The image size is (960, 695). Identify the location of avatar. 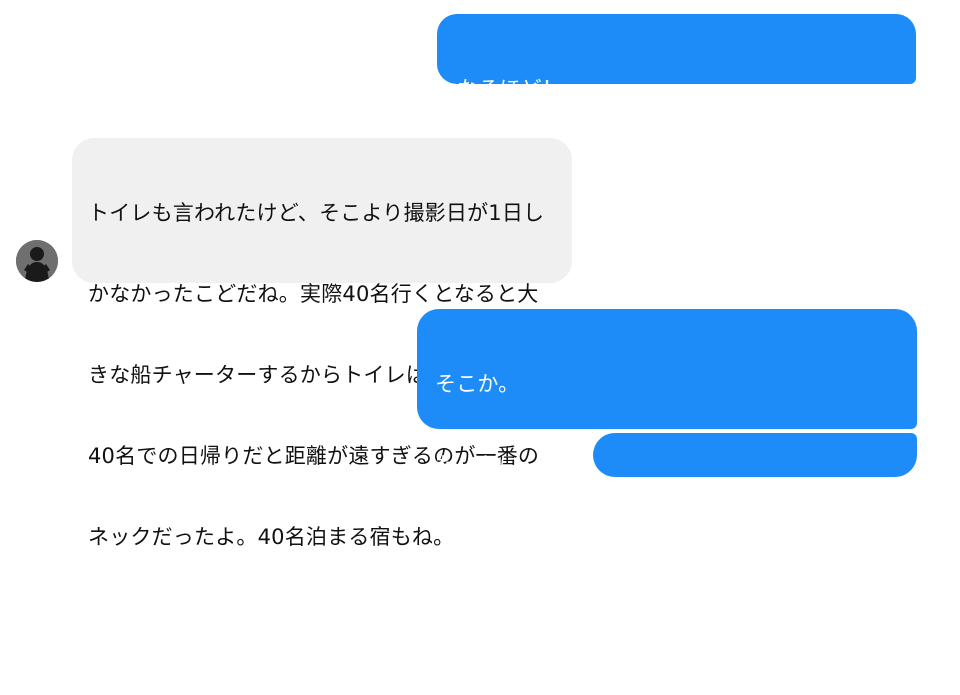
(37, 261).